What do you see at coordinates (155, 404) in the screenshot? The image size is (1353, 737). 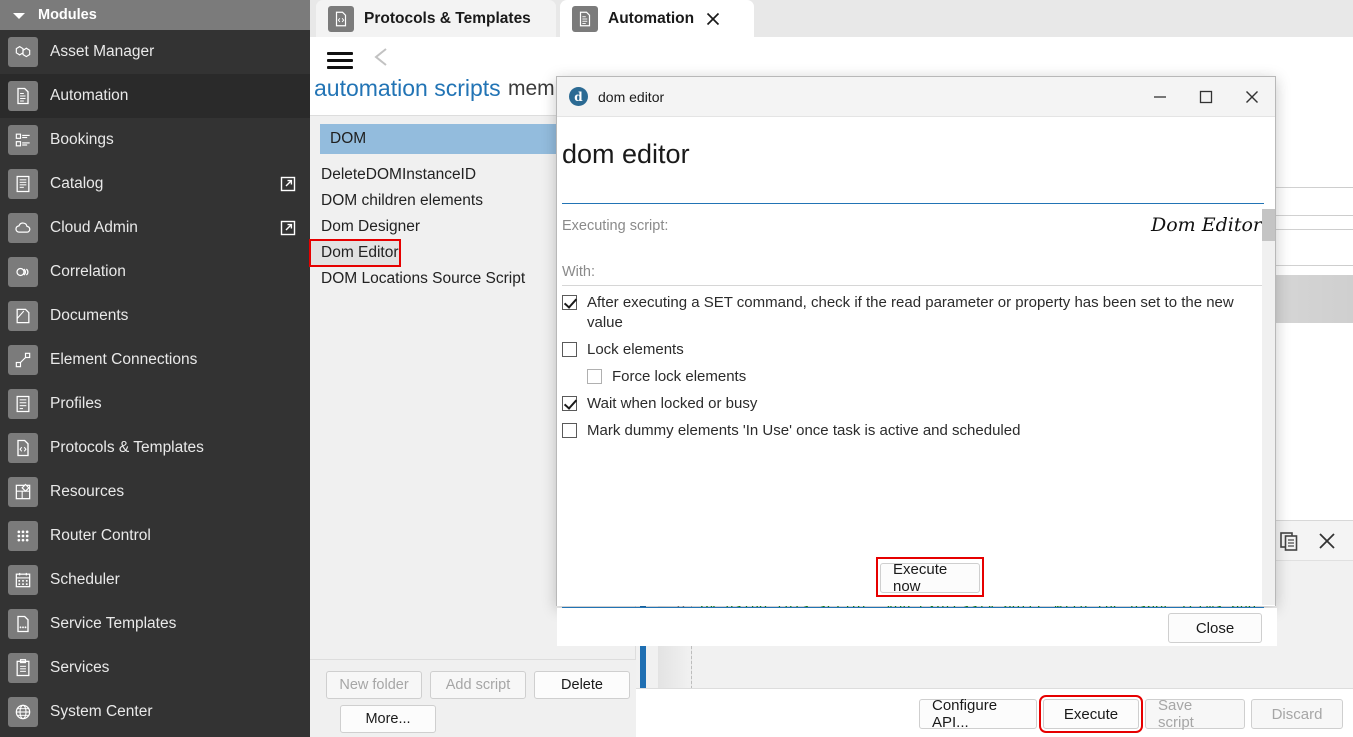 I see `sidebar-item-profiles: Profiles` at bounding box center [155, 404].